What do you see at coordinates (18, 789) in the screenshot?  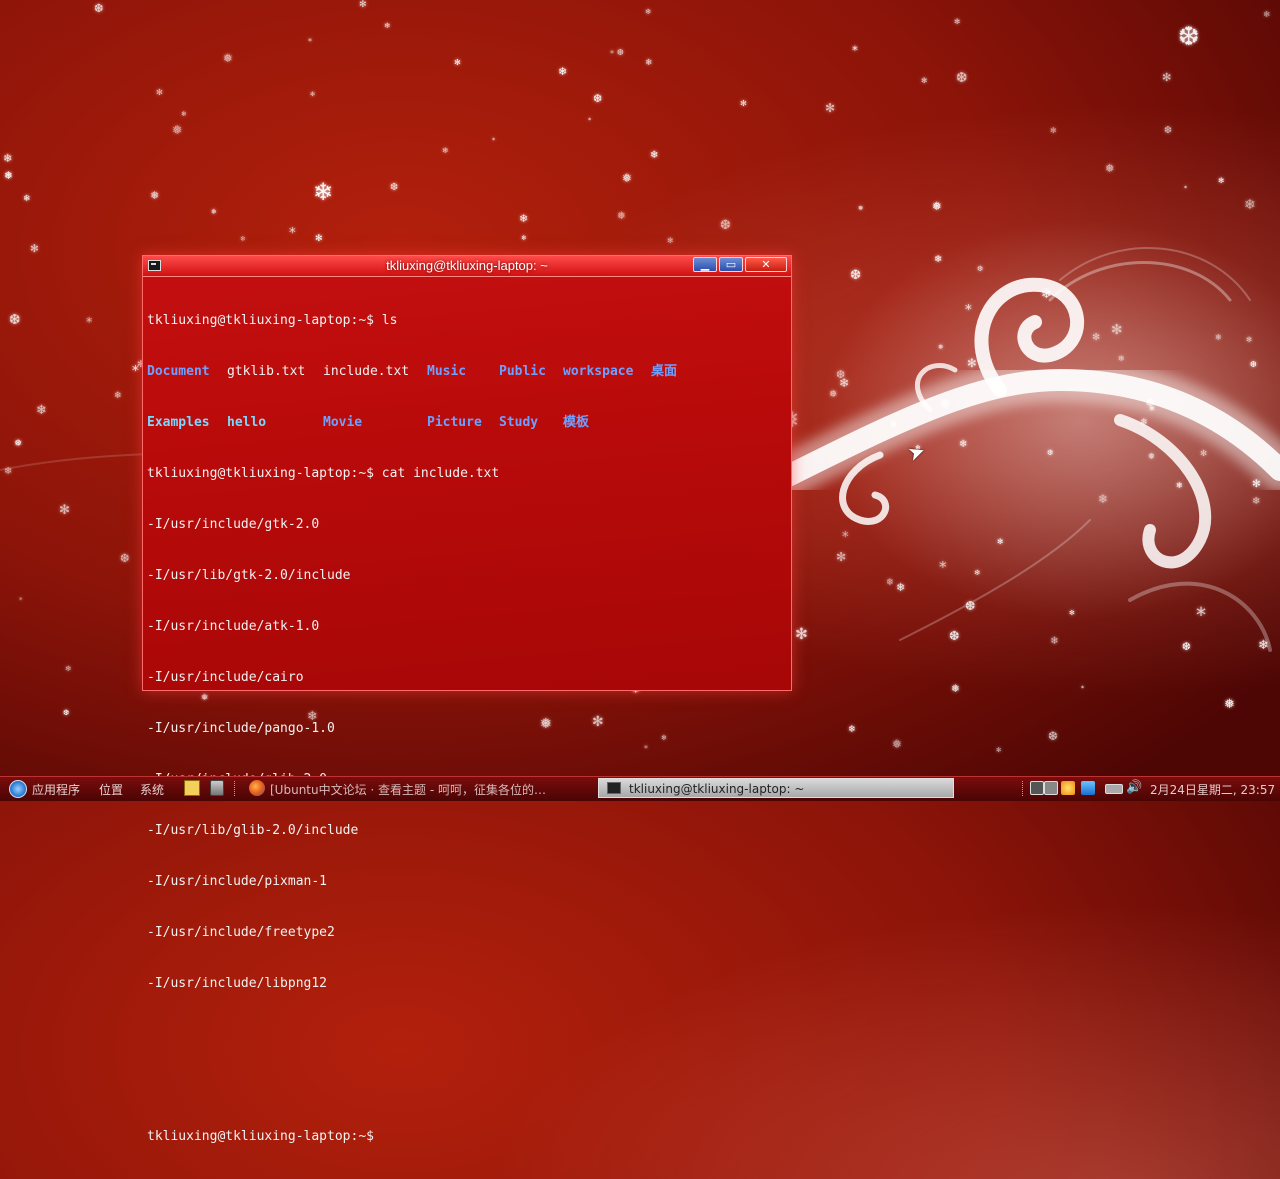 I see `ubuntu-logo-icon` at bounding box center [18, 789].